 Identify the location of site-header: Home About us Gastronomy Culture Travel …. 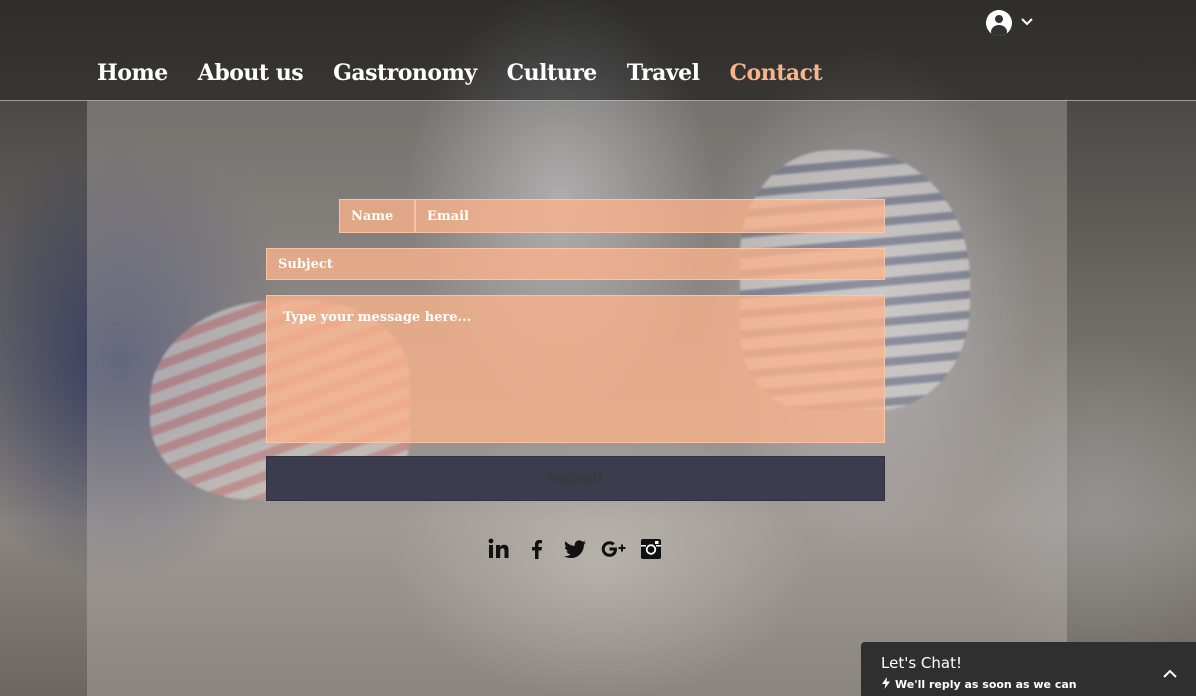
(598, 50).